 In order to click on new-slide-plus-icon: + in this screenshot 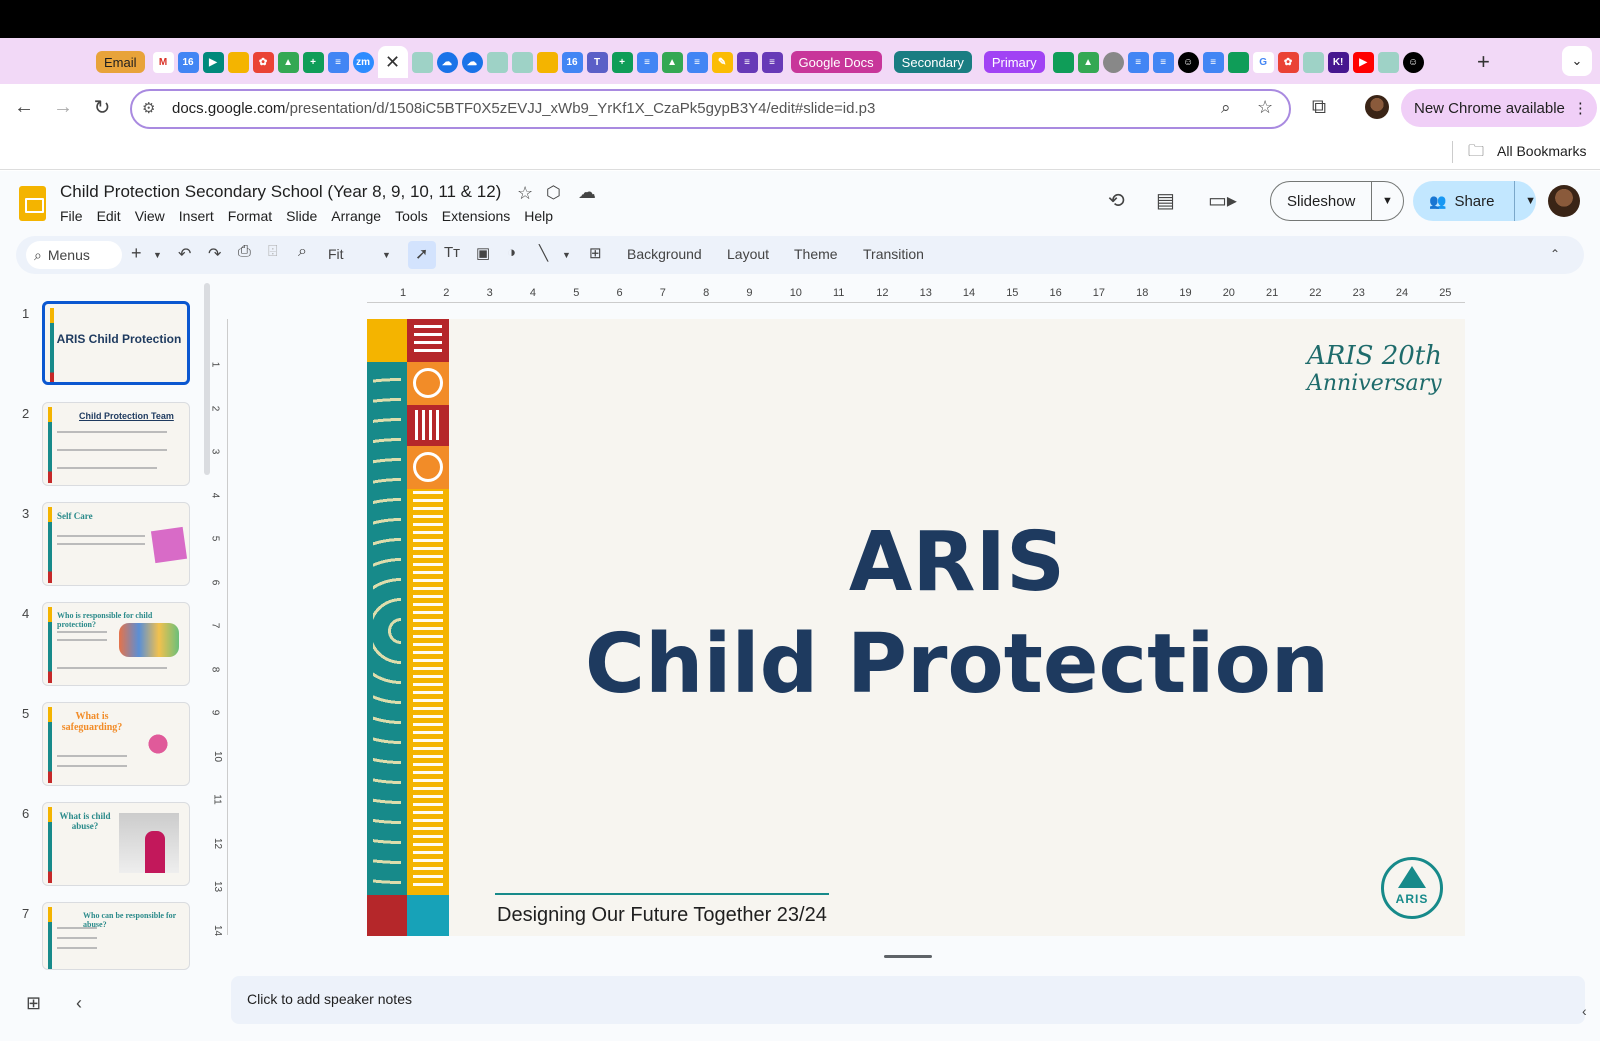, I will do `click(136, 253)`.